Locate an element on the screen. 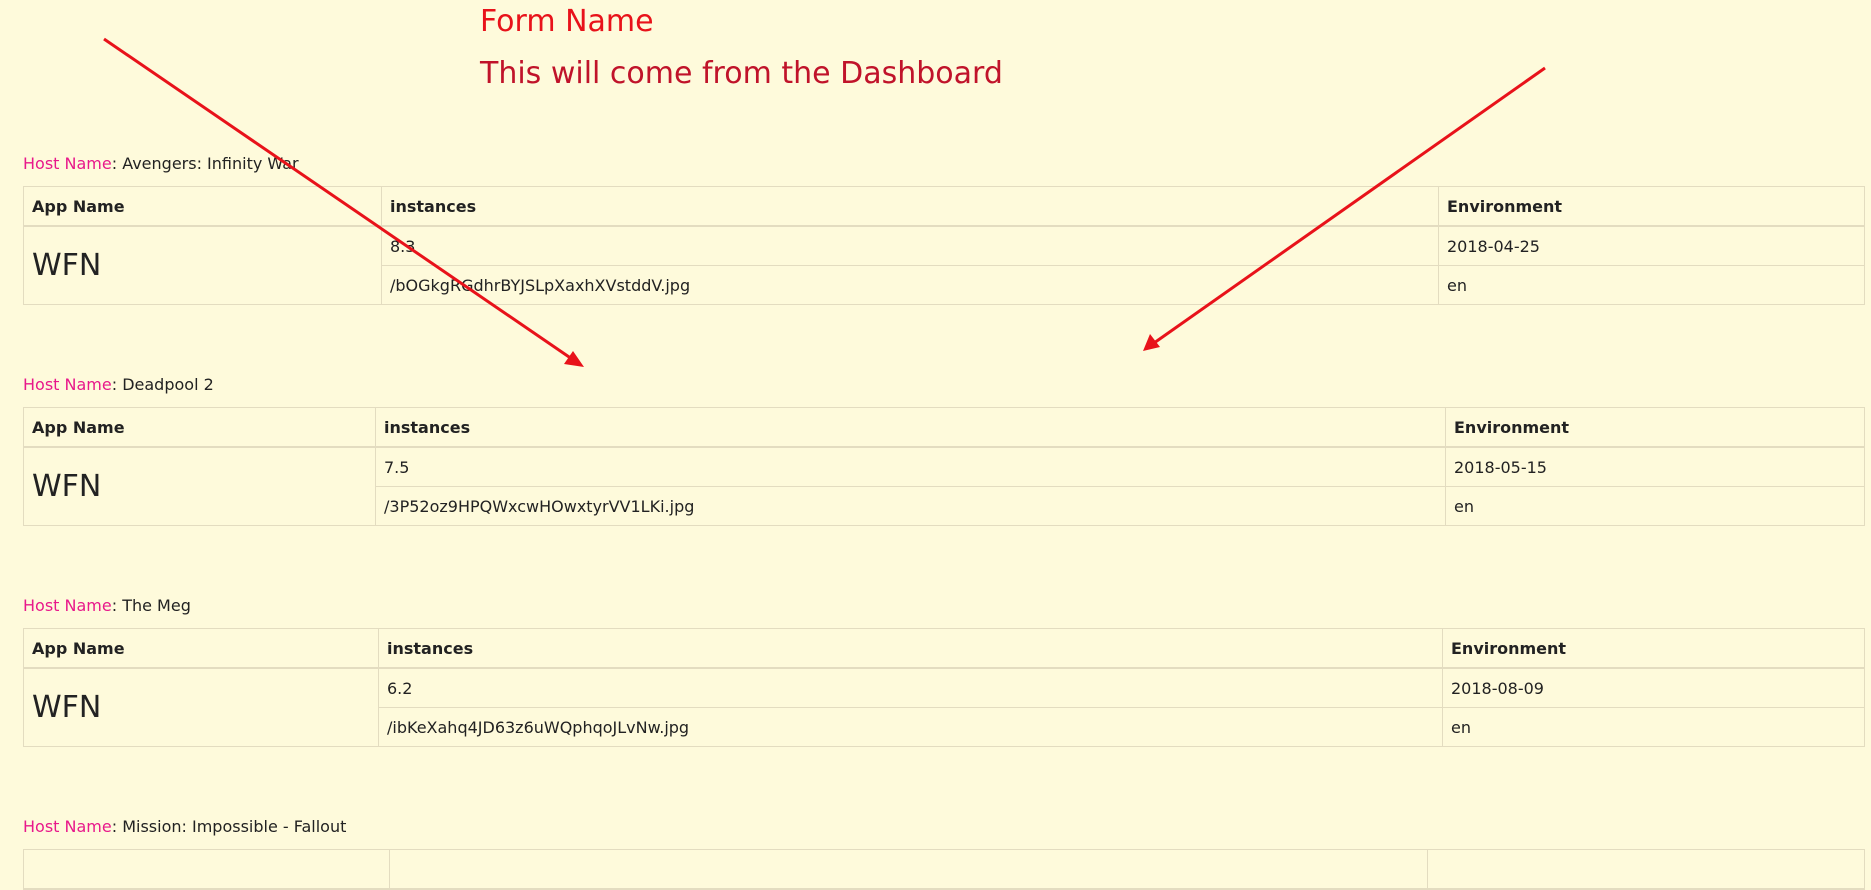 This screenshot has width=1871, height=890. app-name-header is located at coordinates (206, 869).